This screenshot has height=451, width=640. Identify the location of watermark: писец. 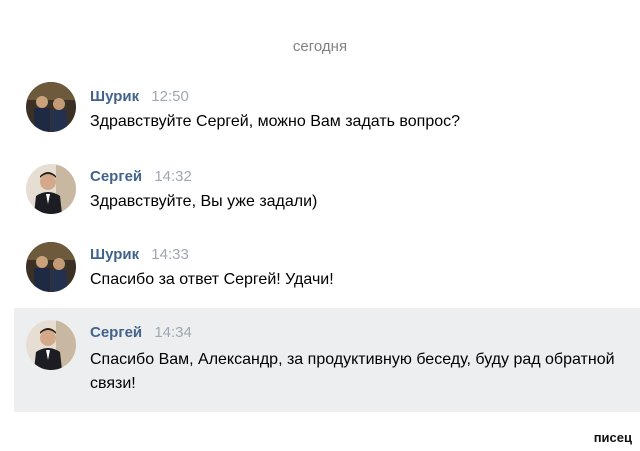
(612, 437).